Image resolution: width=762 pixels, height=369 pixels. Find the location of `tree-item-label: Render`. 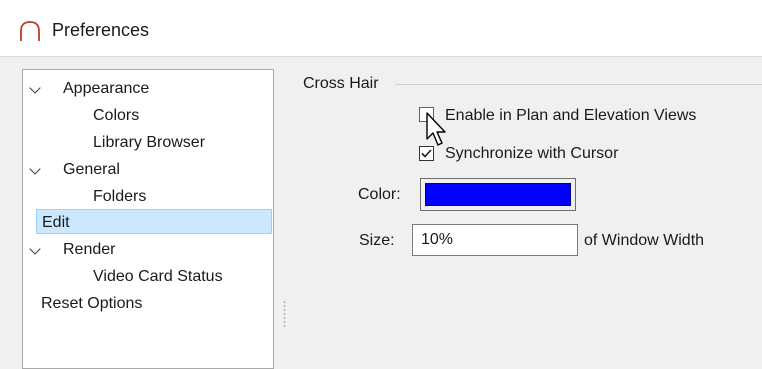

tree-item-label: Render is located at coordinates (89, 249).